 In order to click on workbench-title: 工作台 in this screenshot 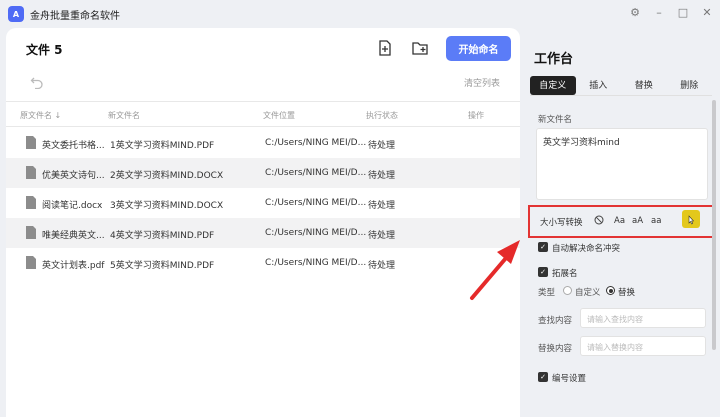, I will do `click(554, 59)`.